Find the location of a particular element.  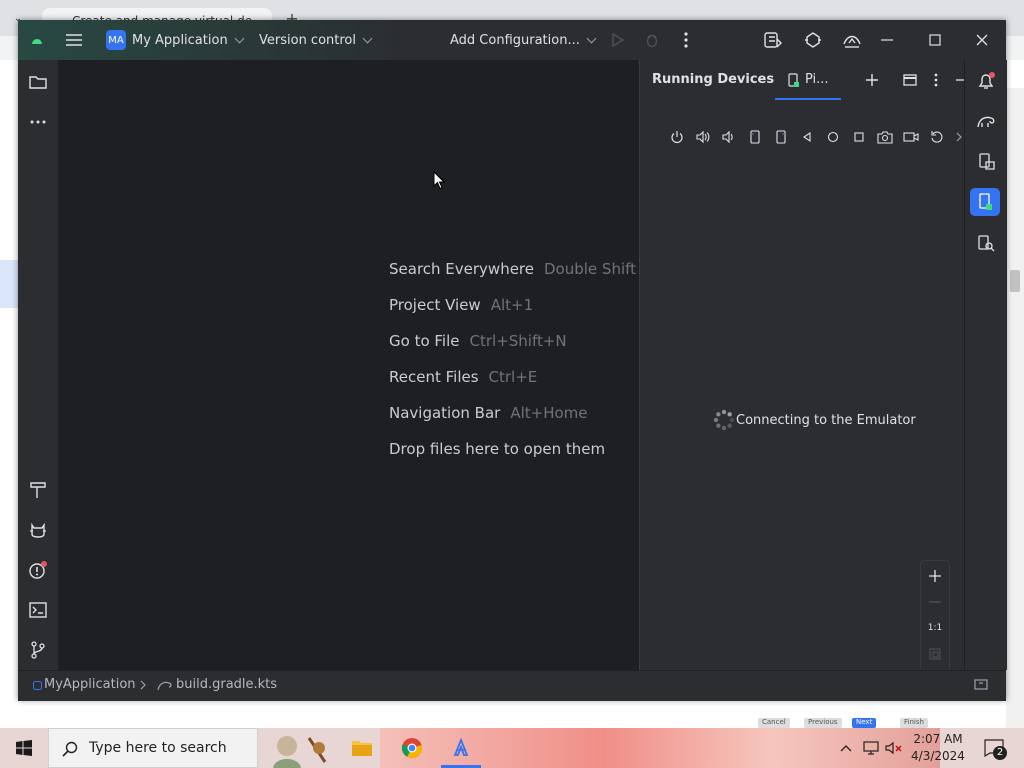

home-icon is located at coordinates (833, 137).